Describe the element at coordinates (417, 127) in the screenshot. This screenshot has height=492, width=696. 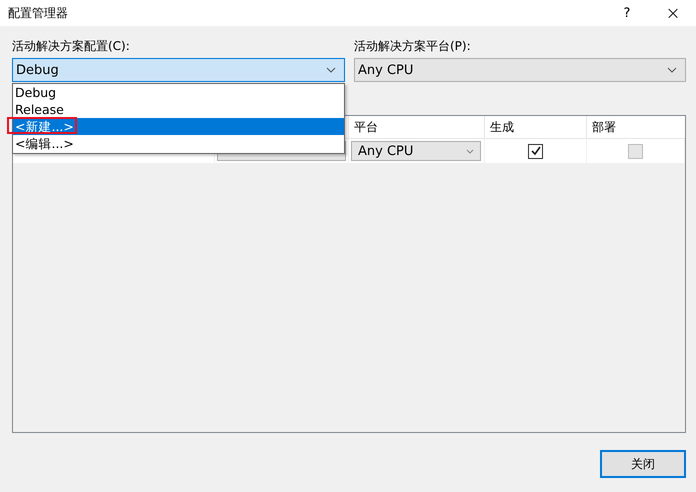
I see `column-header: 平台` at that location.